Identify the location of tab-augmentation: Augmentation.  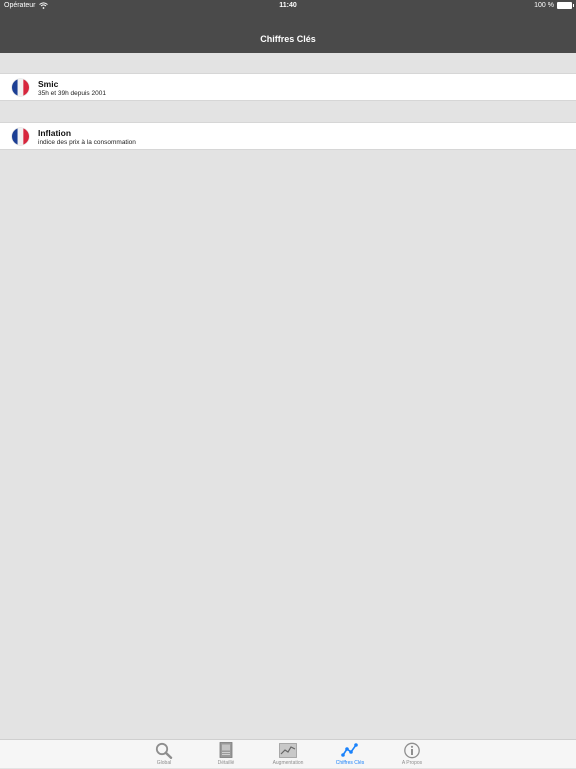
(288, 754).